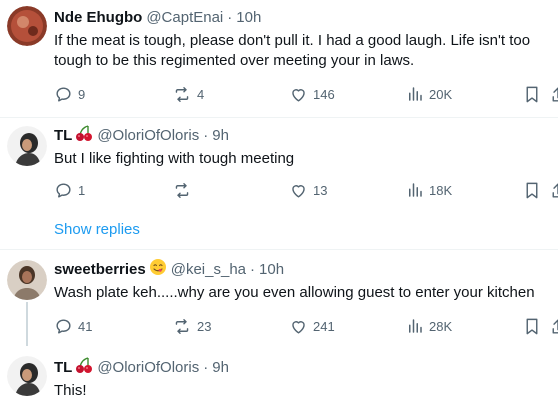 This screenshot has height=403, width=558. Describe the element at coordinates (201, 94) in the screenshot. I see `repost-count: 4` at that location.